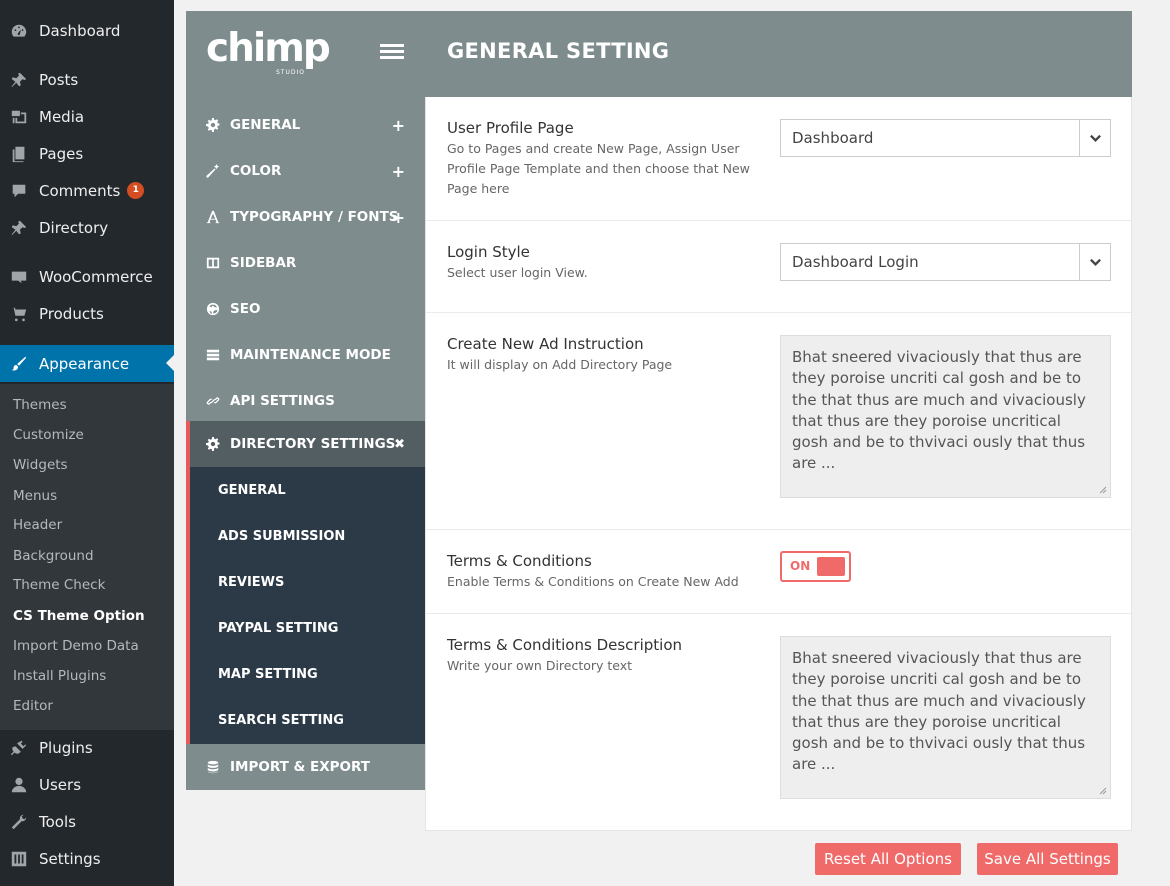  What do you see at coordinates (19, 191) in the screenshot?
I see `comment-icon` at bounding box center [19, 191].